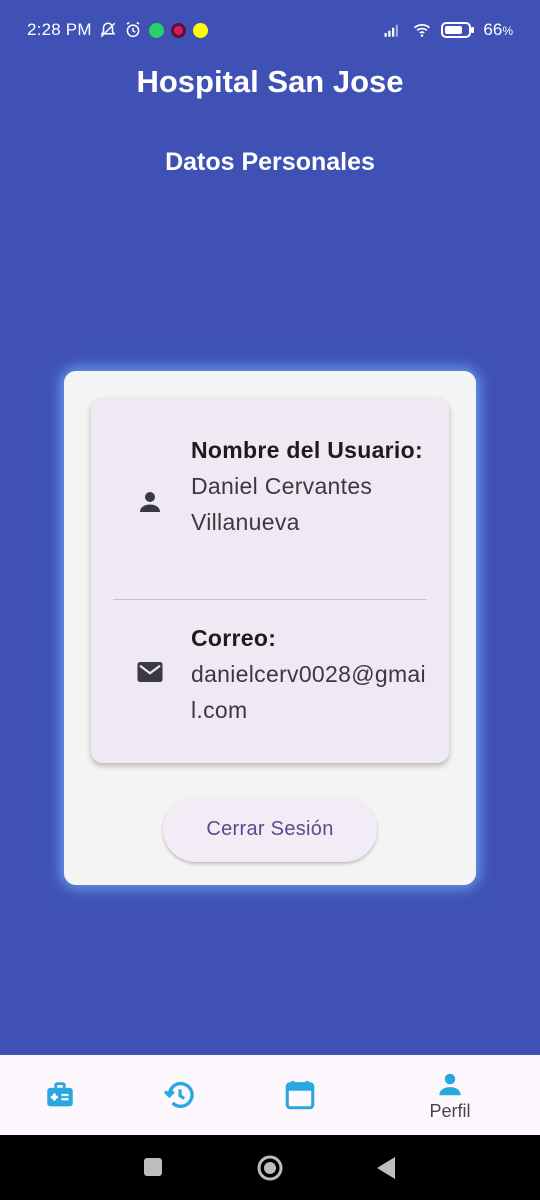  I want to click on battery-unit: %, so click(507, 31).